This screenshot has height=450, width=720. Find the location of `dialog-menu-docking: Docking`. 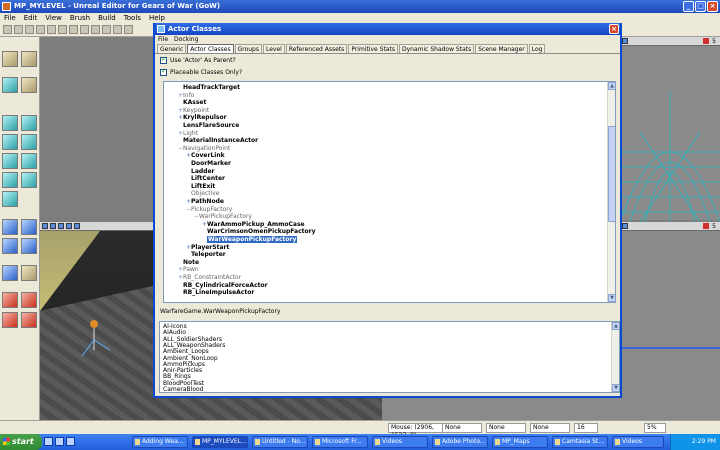

dialog-menu-docking: Docking is located at coordinates (186, 39).